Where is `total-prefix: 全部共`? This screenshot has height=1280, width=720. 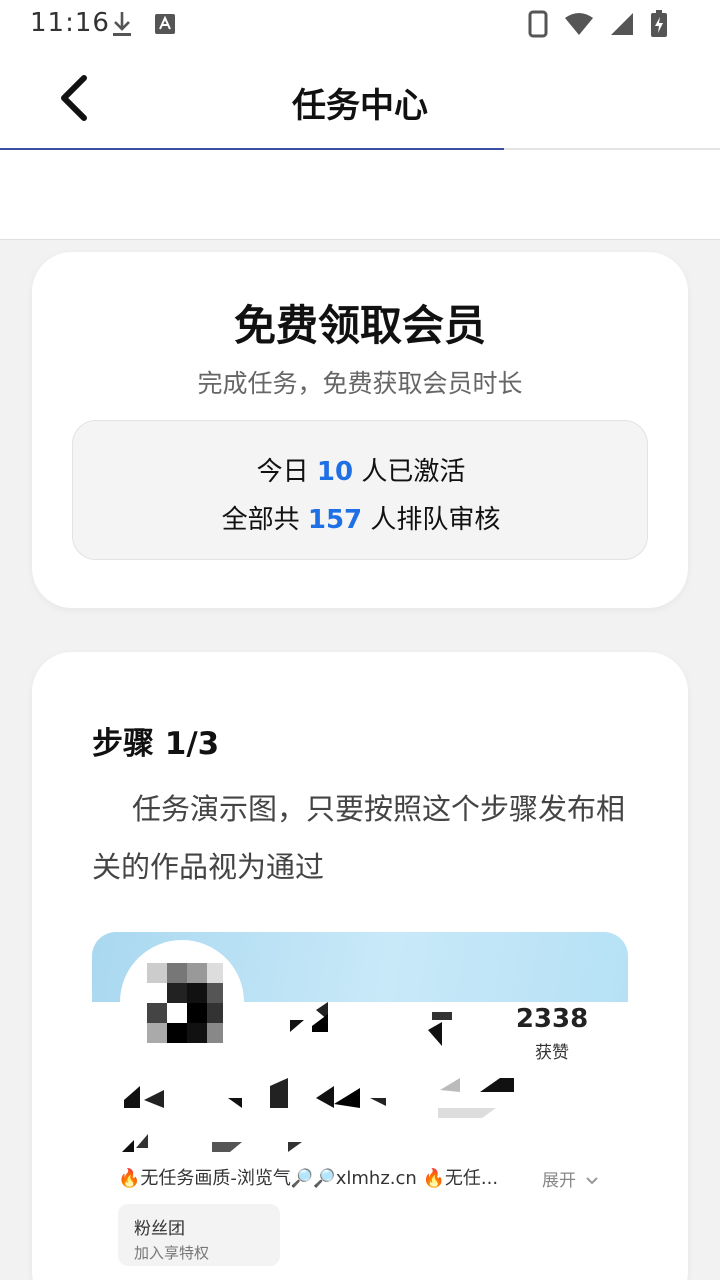 total-prefix: 全部共 is located at coordinates (260, 520).